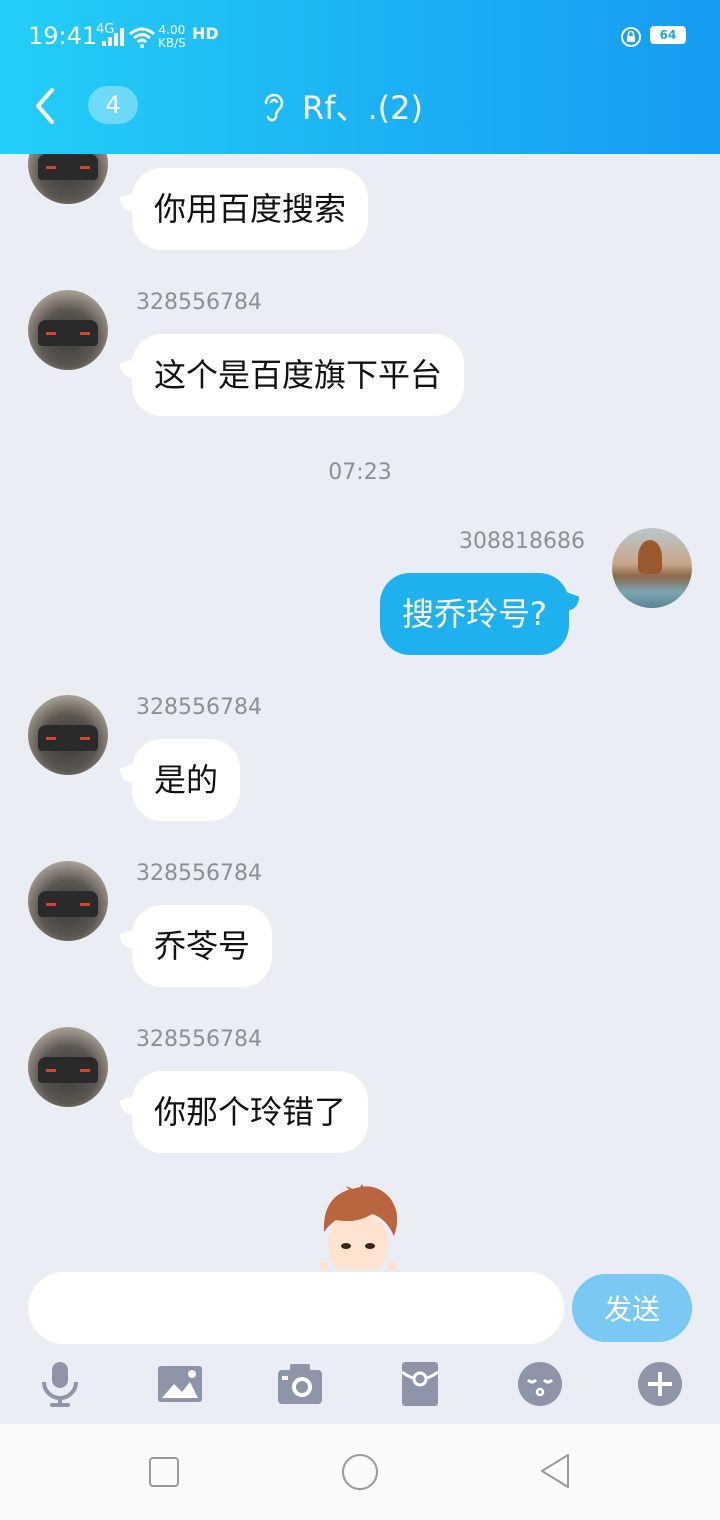 This screenshot has width=720, height=1520. I want to click on home-button, so click(360, 1474).